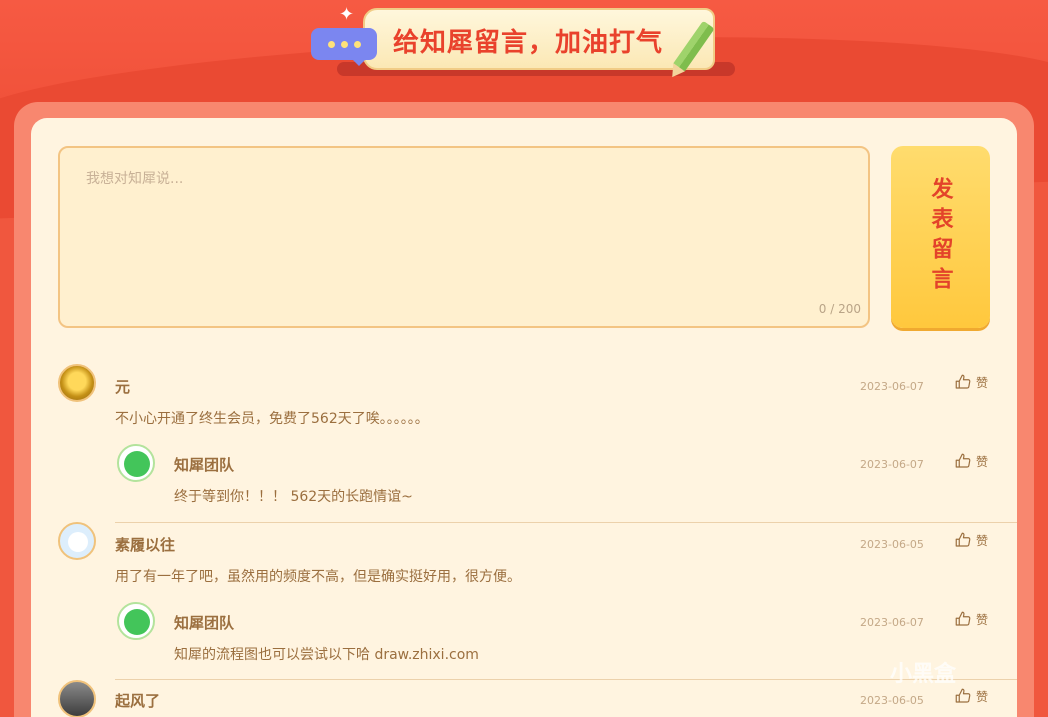 Image resolution: width=1048 pixels, height=717 pixels. I want to click on character-counter: 0 / 200, so click(839, 309).